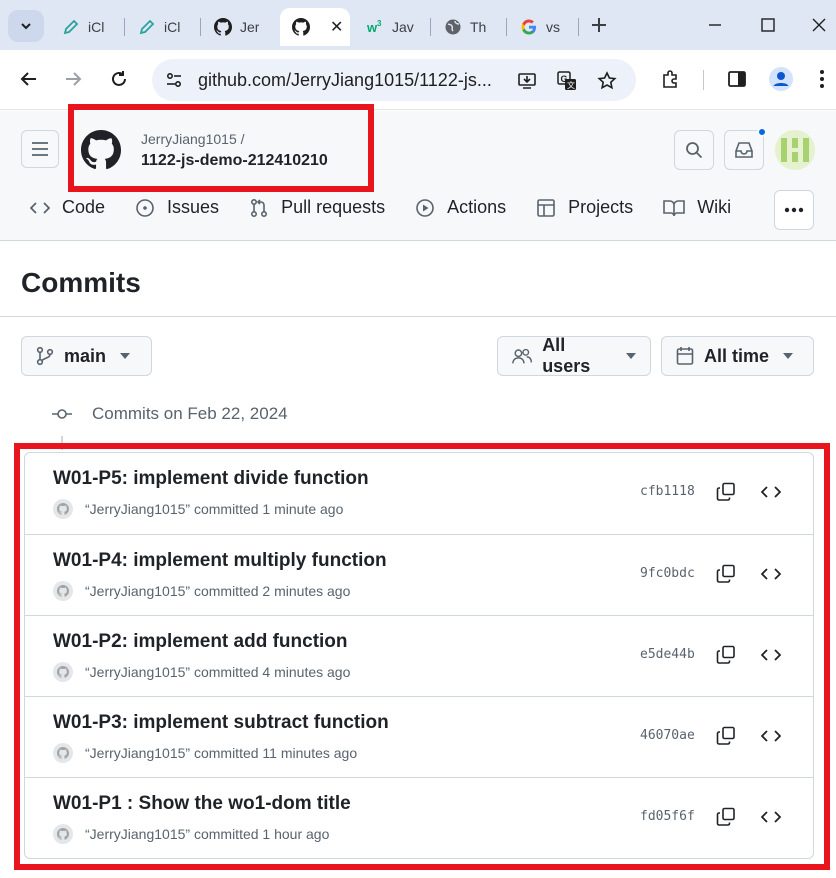 Image resolution: width=836 pixels, height=878 pixels. What do you see at coordinates (73, 79) in the screenshot?
I see `forward-button` at bounding box center [73, 79].